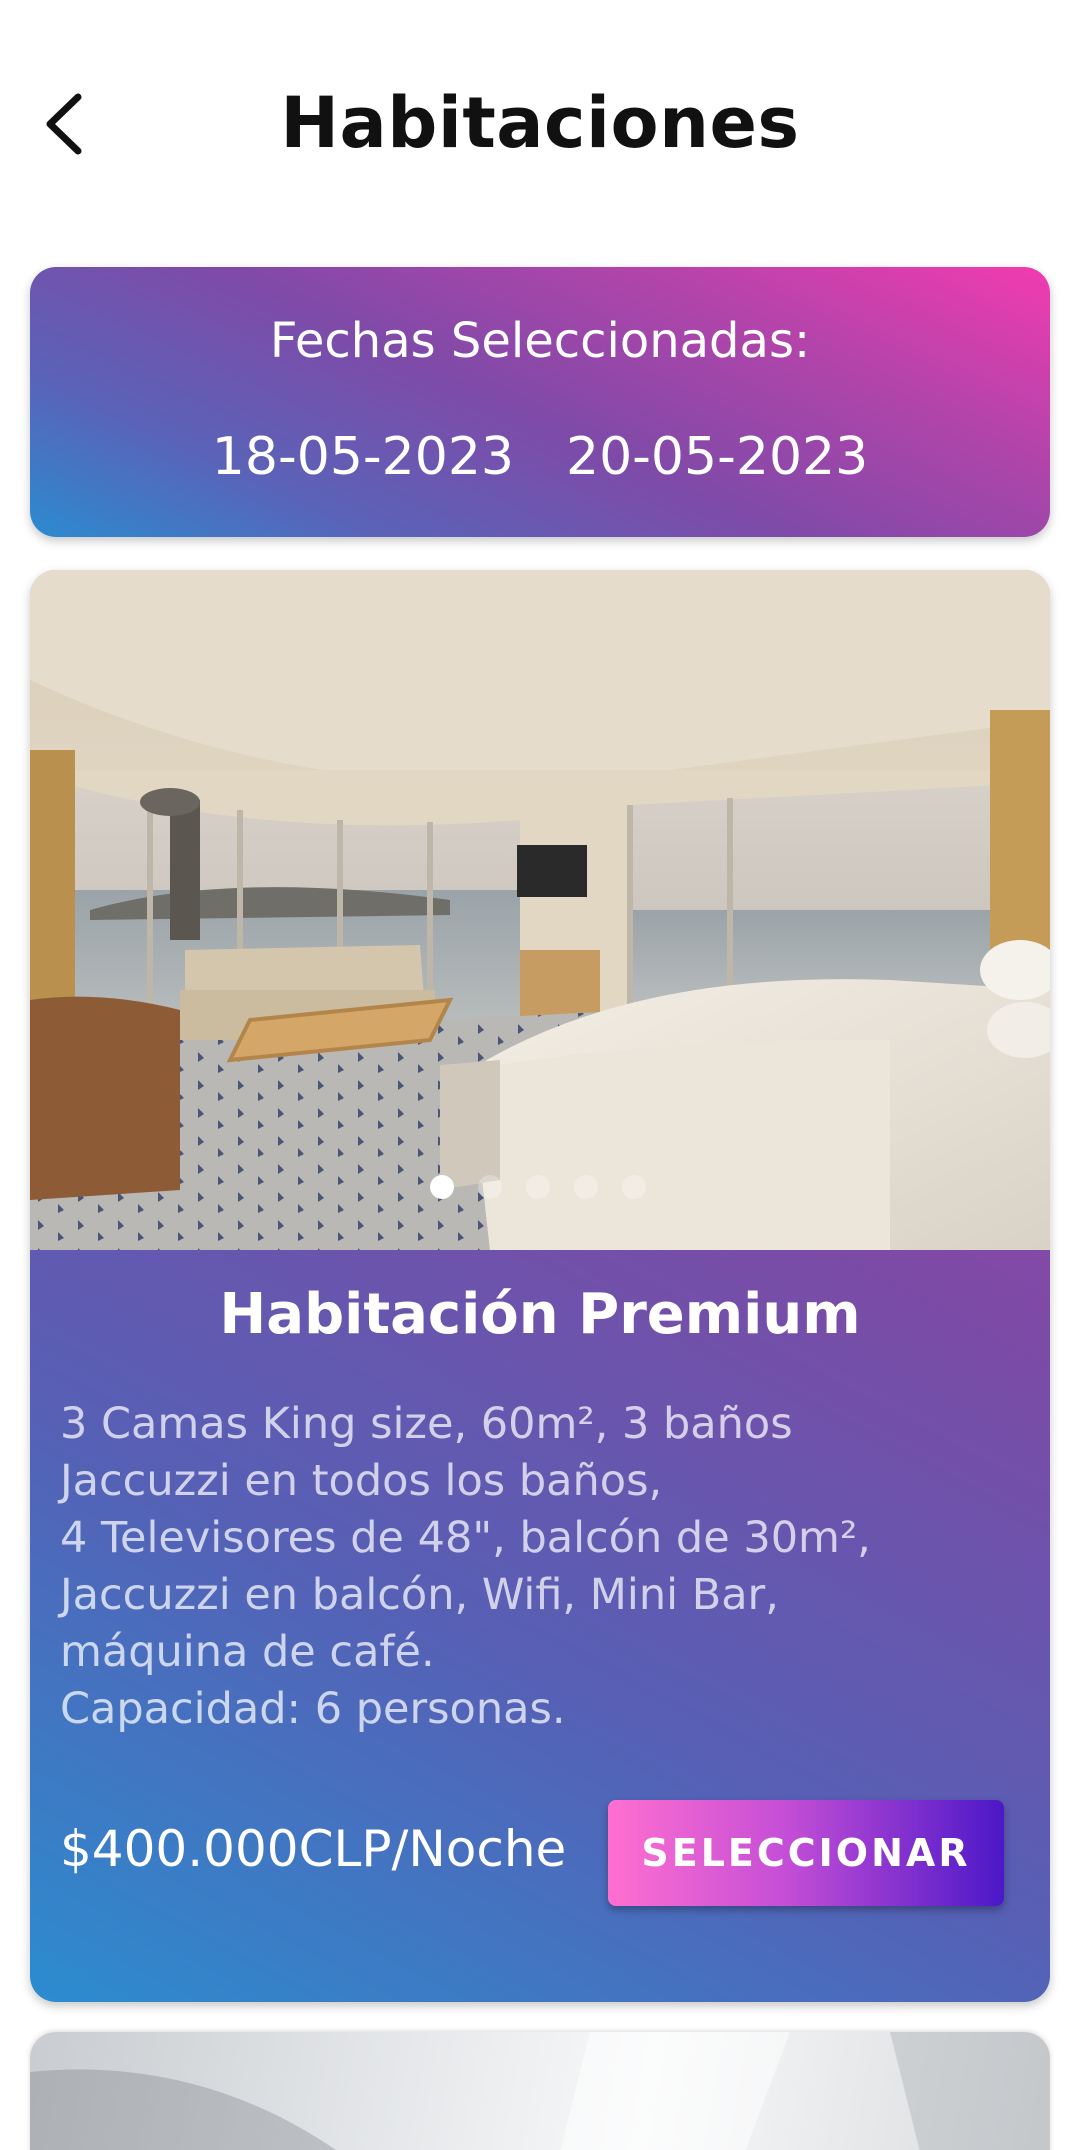 Image resolution: width=1080 pixels, height=2150 pixels. I want to click on check-out-date: 20-05-2023, so click(717, 457).